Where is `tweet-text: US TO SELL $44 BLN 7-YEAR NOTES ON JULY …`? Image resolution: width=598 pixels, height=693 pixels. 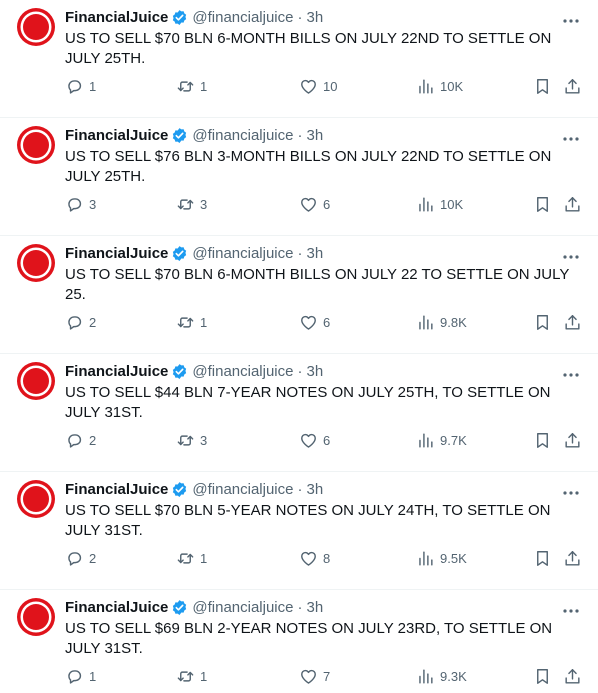 tweet-text: US TO SELL $44 BLN 7-YEAR NOTES ON JULY … is located at coordinates (308, 402).